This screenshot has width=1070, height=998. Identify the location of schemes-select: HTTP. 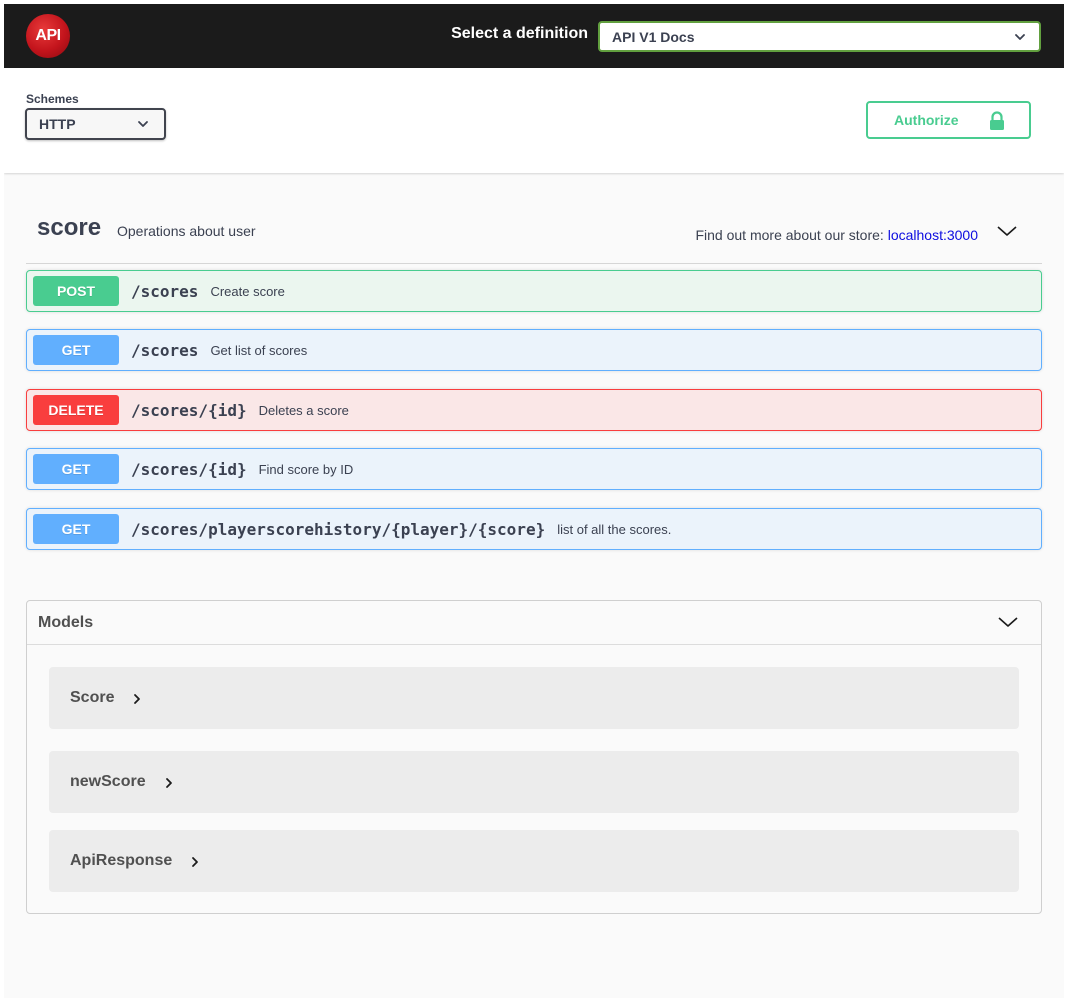
(95, 124).